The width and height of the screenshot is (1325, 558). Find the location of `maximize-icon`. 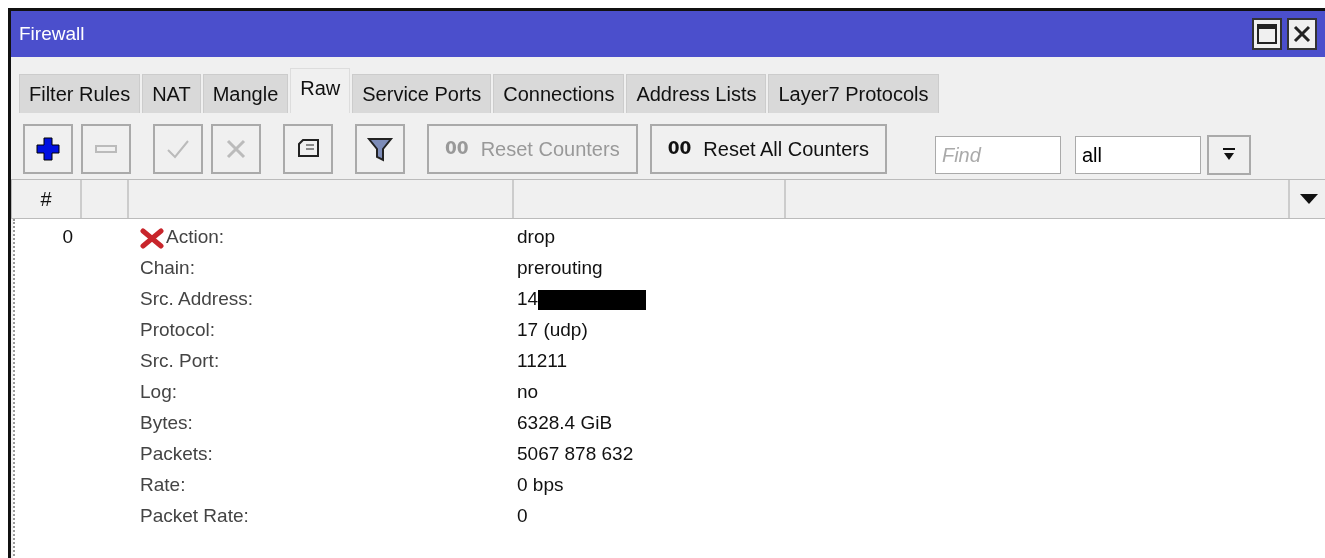

maximize-icon is located at coordinates (1267, 34).